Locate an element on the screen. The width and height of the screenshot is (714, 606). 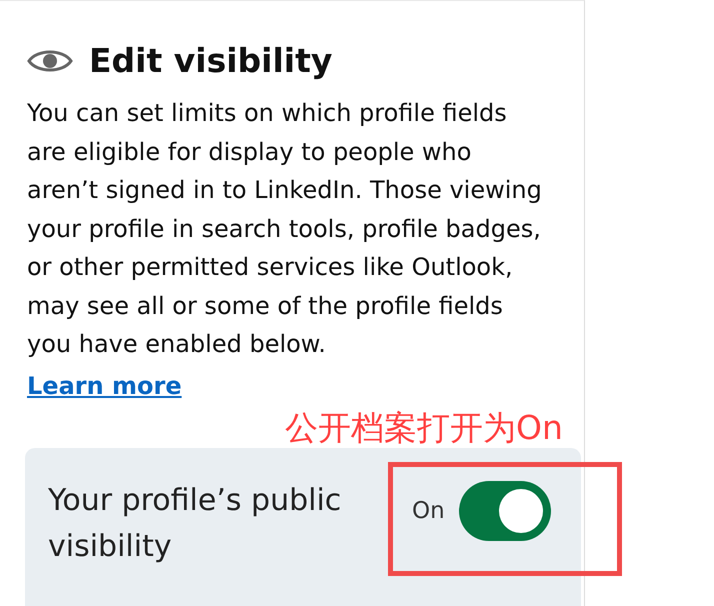
section-title: Edit visibility is located at coordinates (210, 60).